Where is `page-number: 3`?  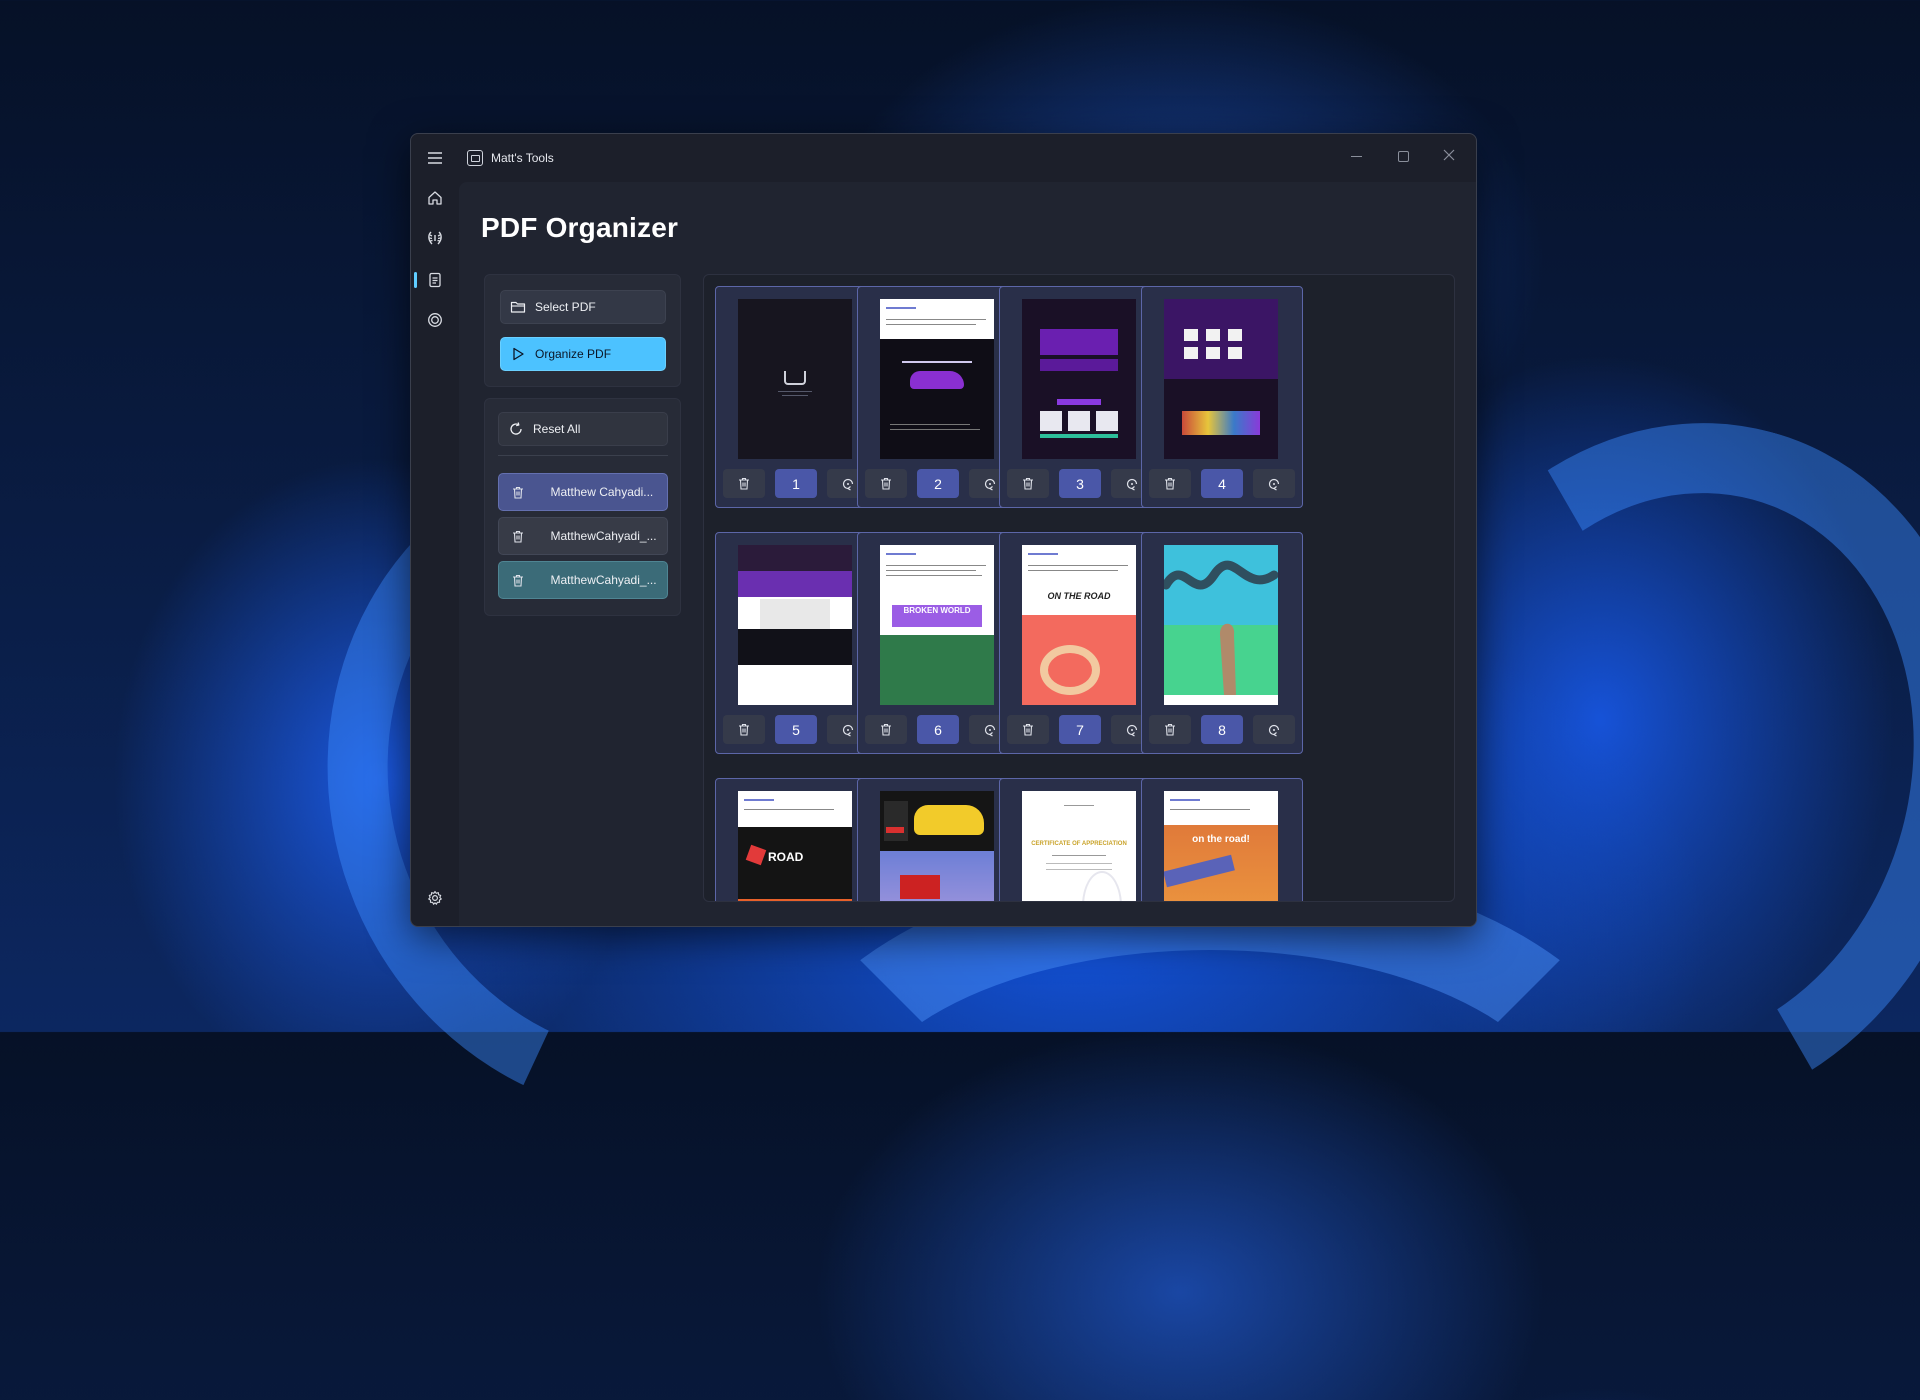
page-number: 3 is located at coordinates (1080, 483).